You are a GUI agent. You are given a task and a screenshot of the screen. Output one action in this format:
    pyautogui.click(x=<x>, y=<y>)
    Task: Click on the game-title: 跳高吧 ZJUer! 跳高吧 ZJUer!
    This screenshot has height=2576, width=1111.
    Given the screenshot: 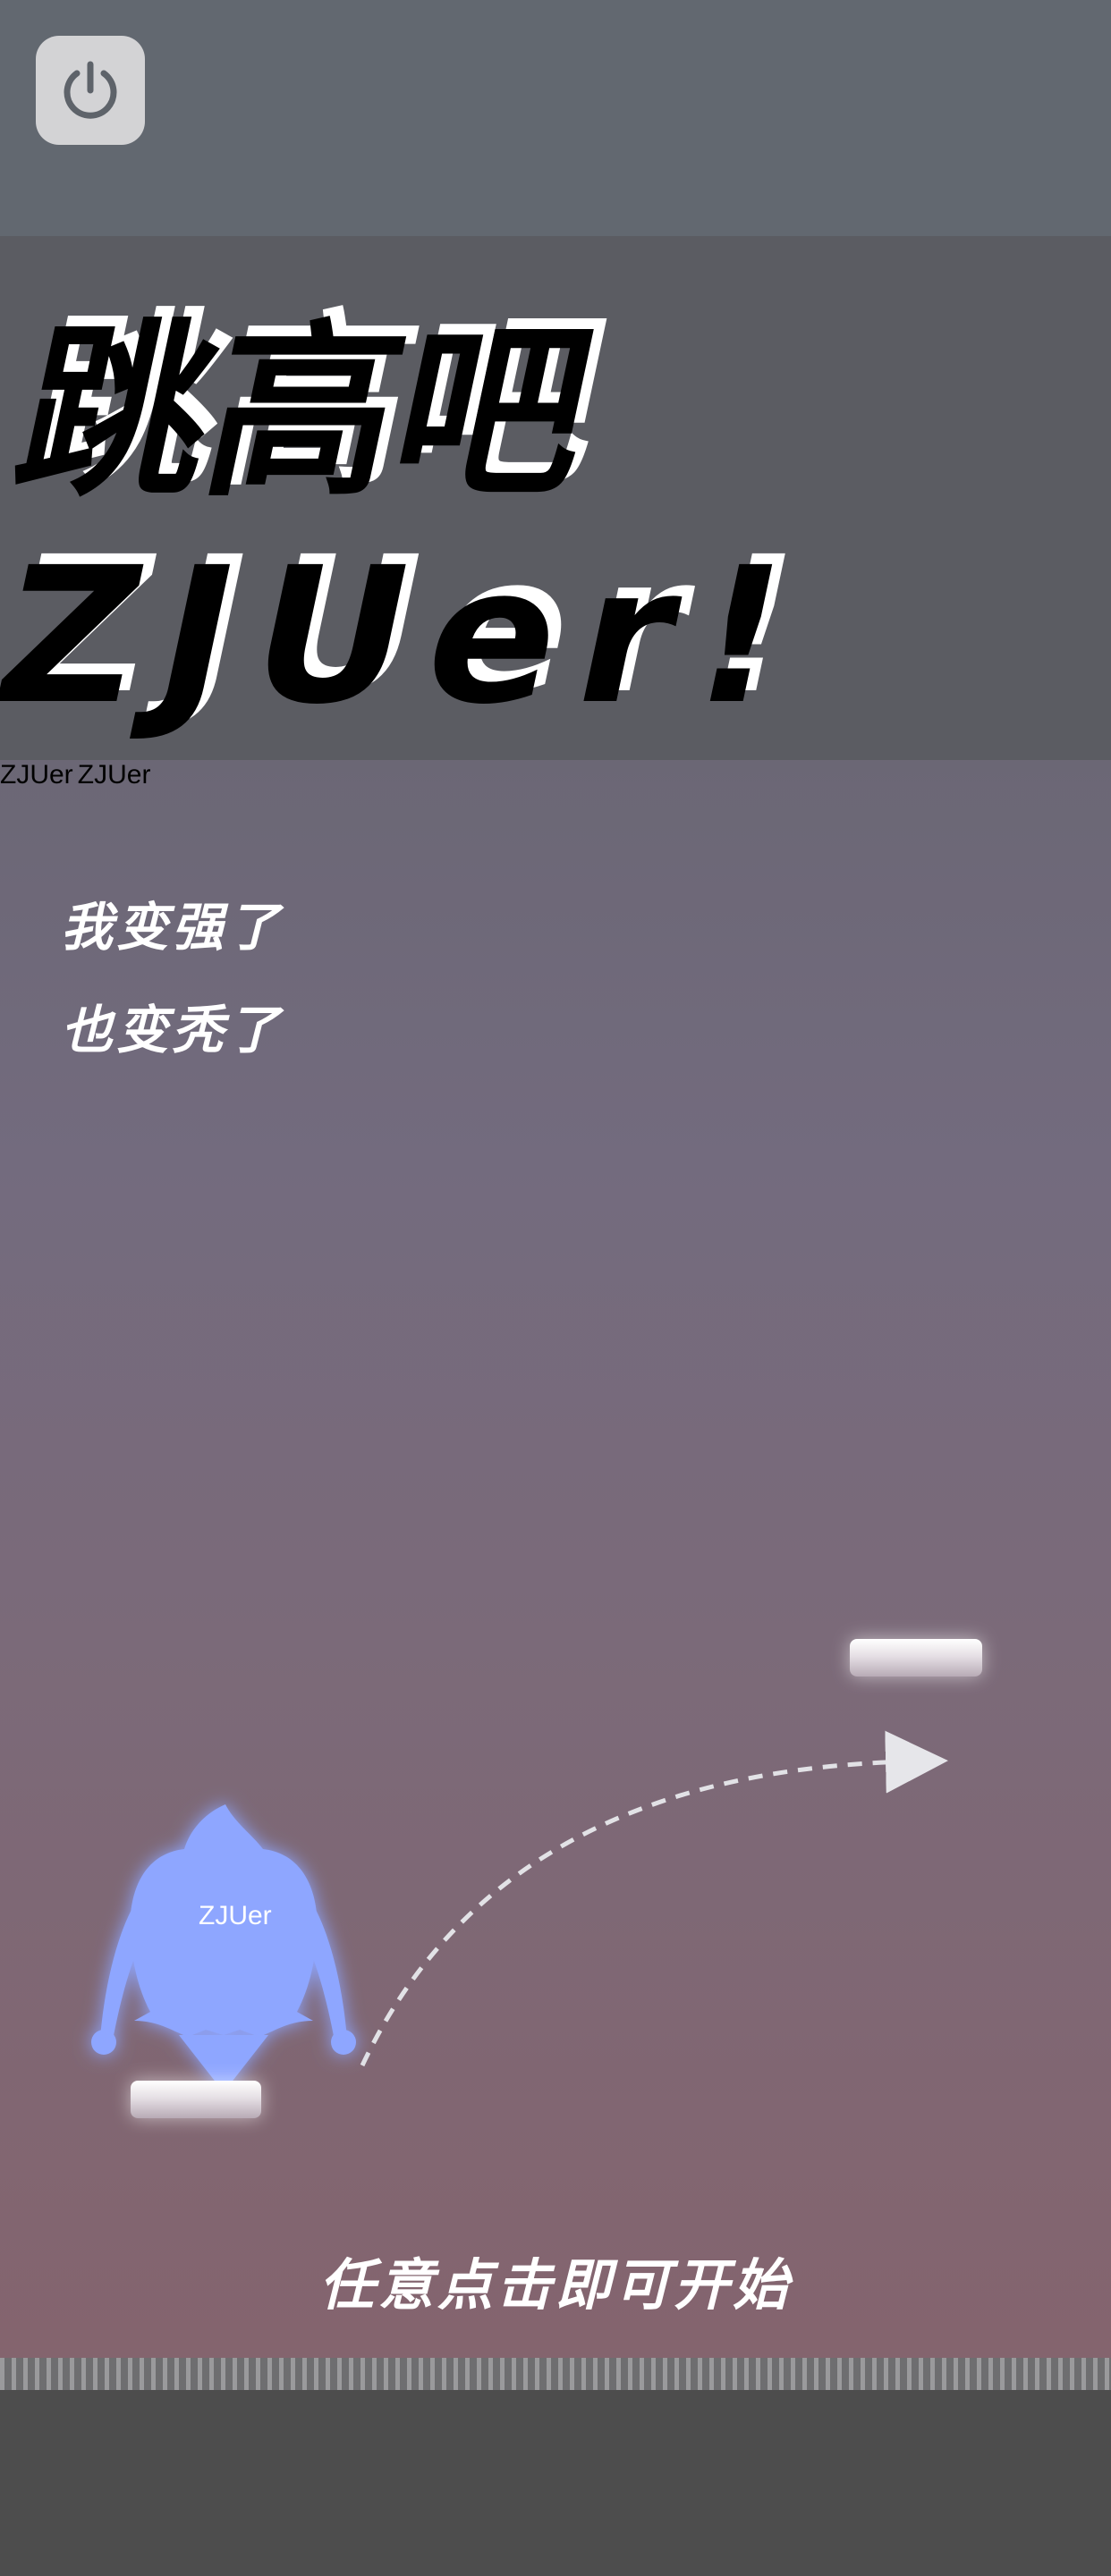 What is the action you would take?
    pyautogui.click(x=421, y=519)
    